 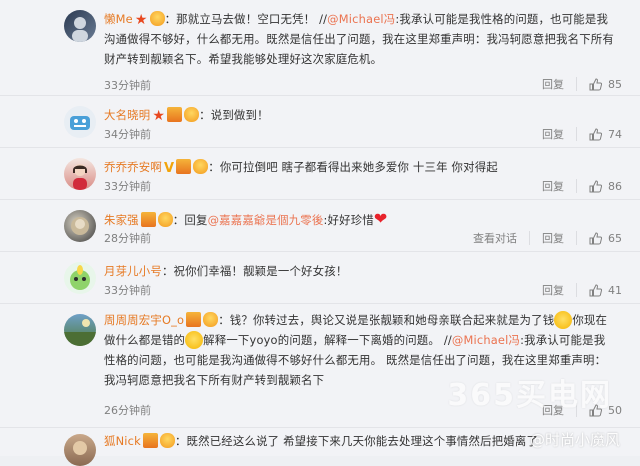 I want to click on comment-body: 大名晓明 ★ ：说到做到！, so click(x=359, y=115).